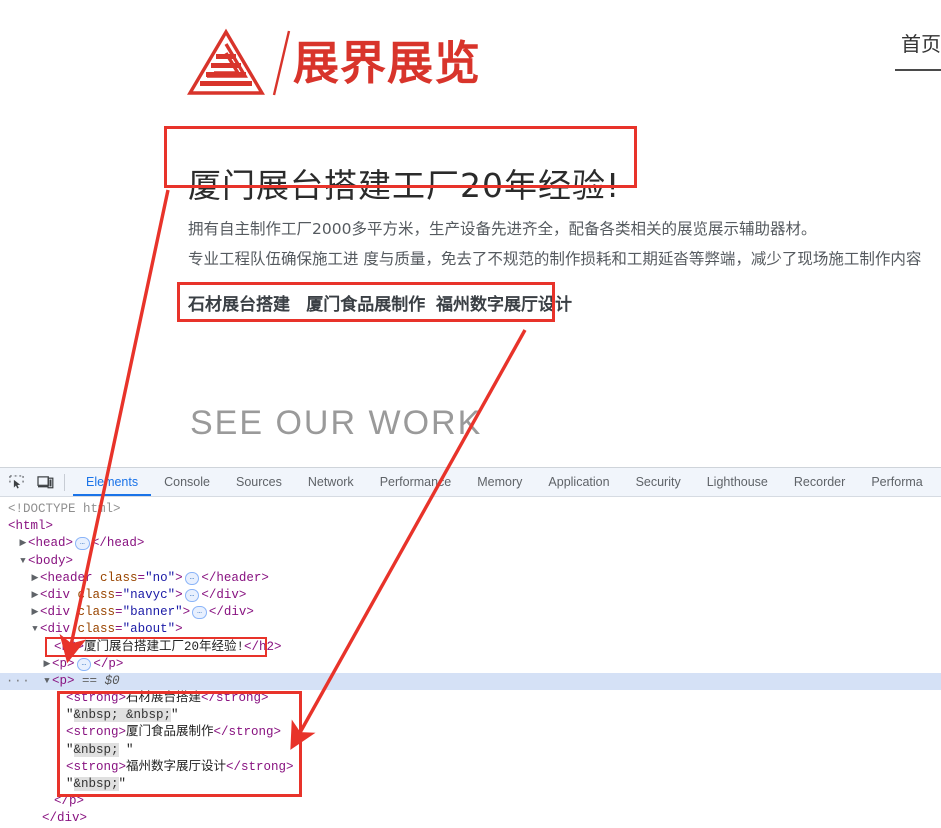  Describe the element at coordinates (470, 647) in the screenshot. I see `dom-row-h2: <h2>厦门展台搭建工厂20年经验!</h2>` at that location.